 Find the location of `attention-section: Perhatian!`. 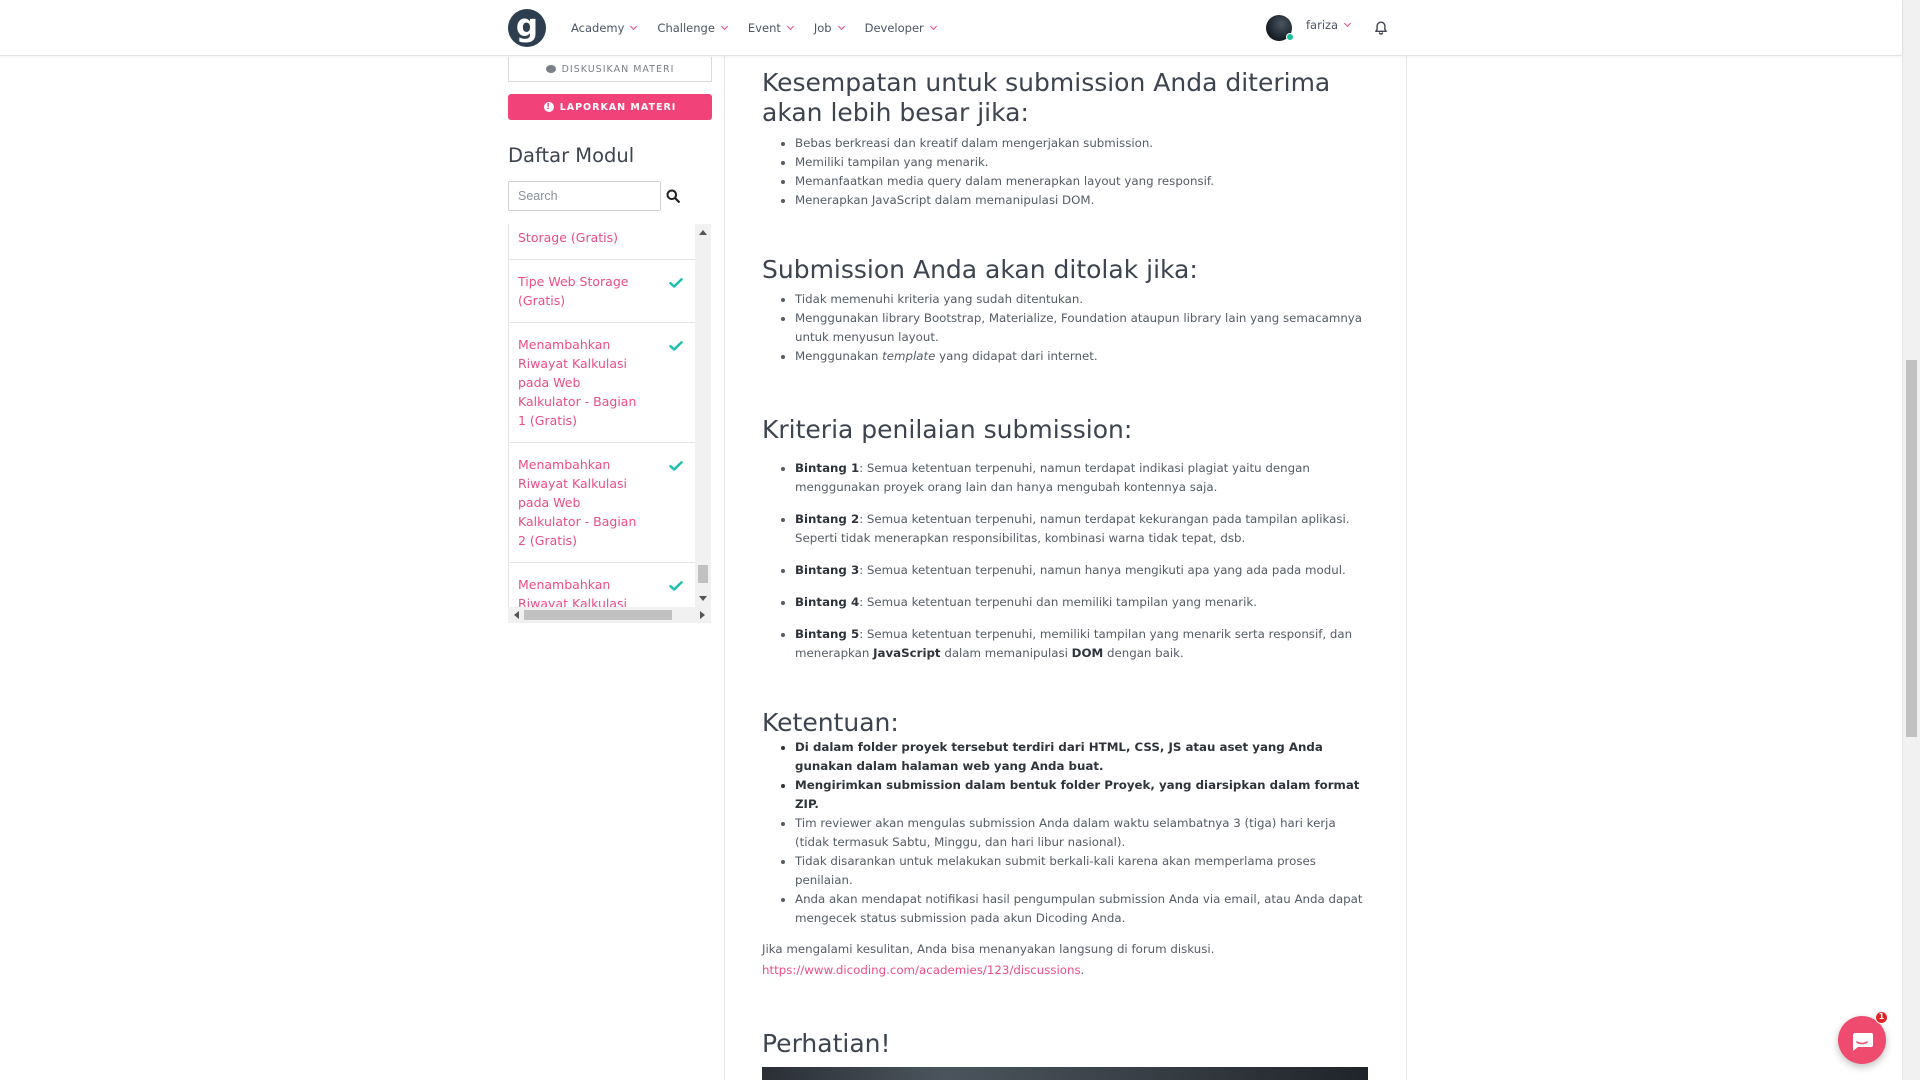

attention-section: Perhatian! is located at coordinates (826, 1044).